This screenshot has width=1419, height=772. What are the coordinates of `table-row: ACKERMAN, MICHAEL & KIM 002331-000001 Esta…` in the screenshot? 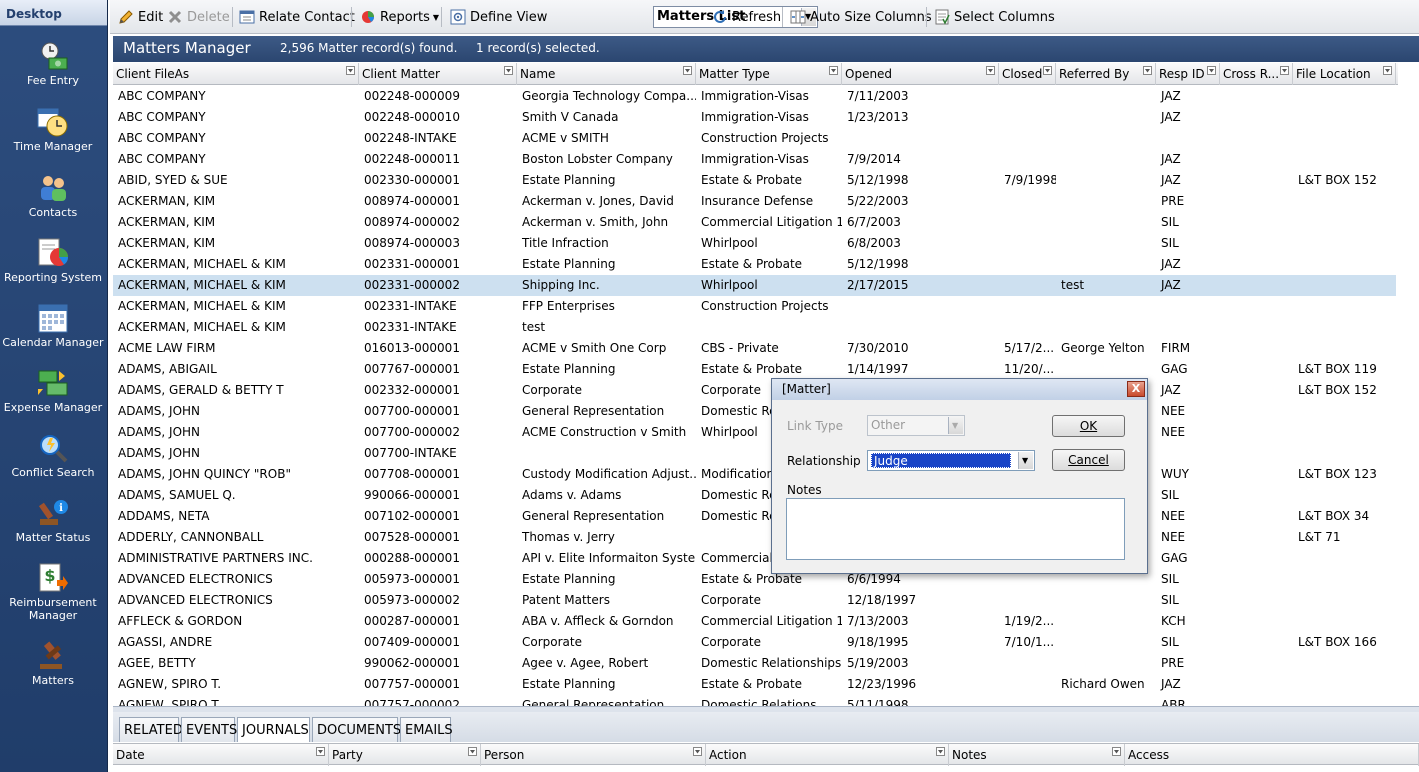 It's located at (754, 264).